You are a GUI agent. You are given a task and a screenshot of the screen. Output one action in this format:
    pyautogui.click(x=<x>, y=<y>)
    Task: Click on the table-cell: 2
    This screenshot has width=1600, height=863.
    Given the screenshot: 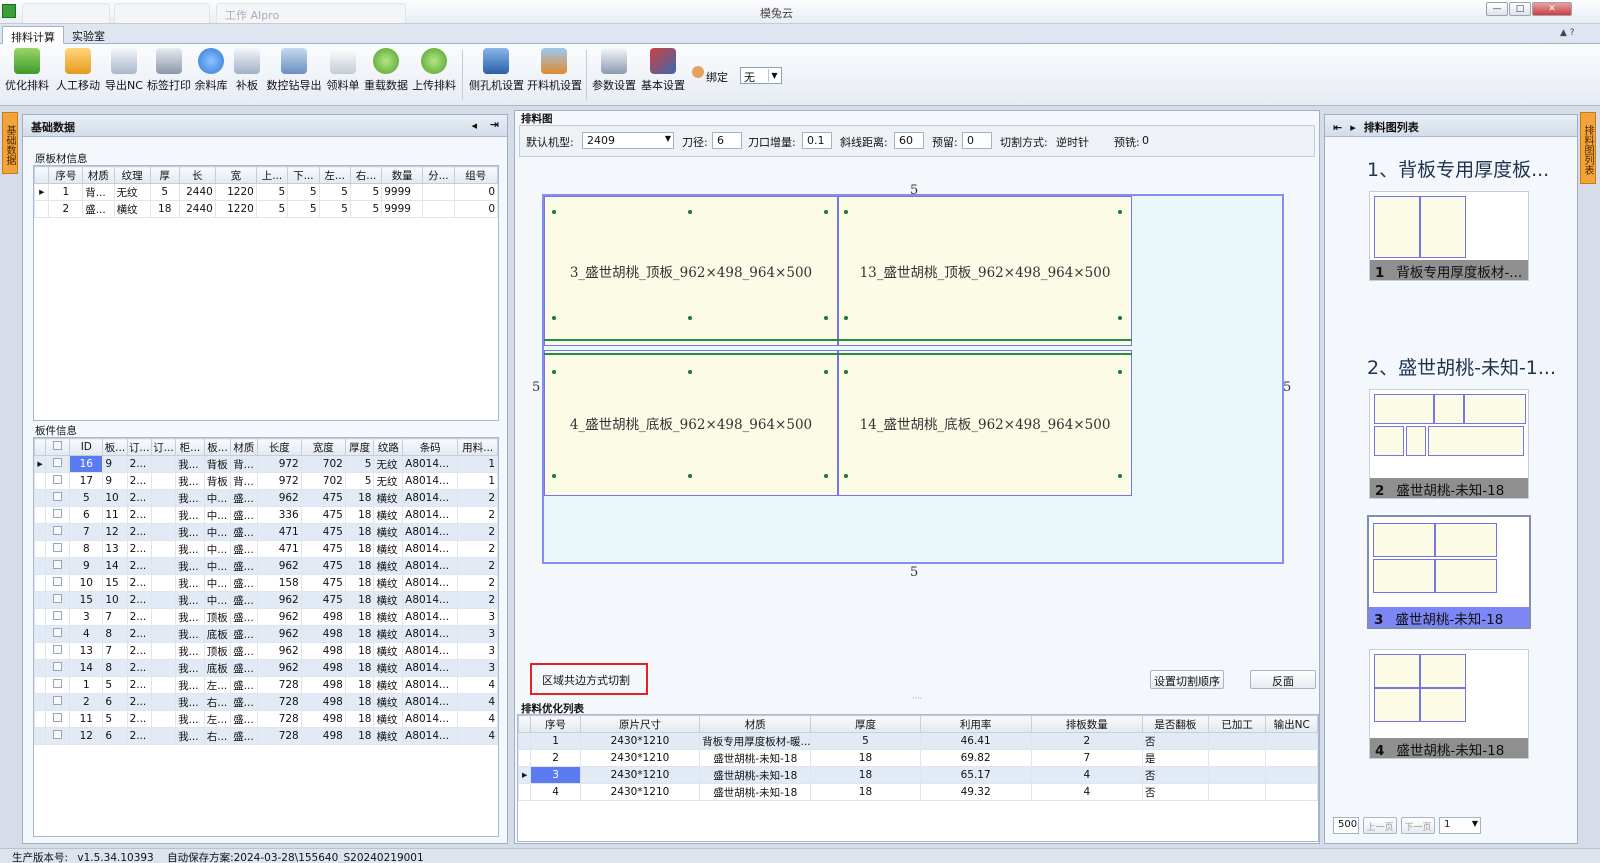 What is the action you would take?
    pyautogui.click(x=477, y=532)
    